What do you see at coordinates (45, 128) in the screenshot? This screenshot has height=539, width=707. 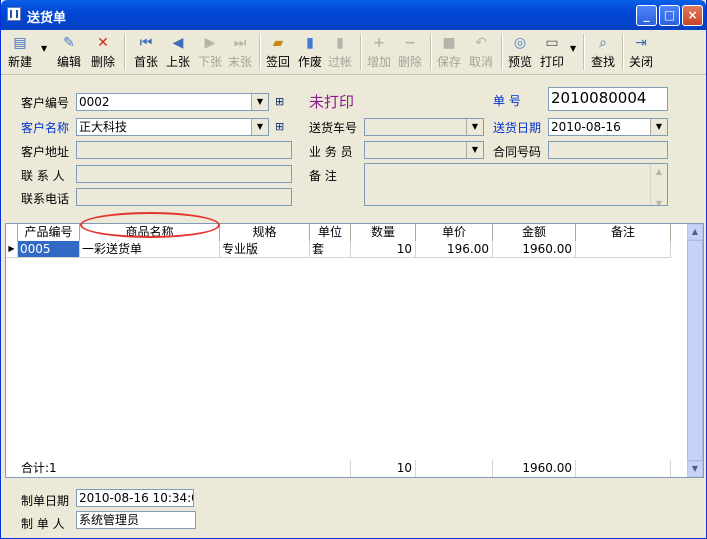 I see `customer-name-label: 客户名称` at bounding box center [45, 128].